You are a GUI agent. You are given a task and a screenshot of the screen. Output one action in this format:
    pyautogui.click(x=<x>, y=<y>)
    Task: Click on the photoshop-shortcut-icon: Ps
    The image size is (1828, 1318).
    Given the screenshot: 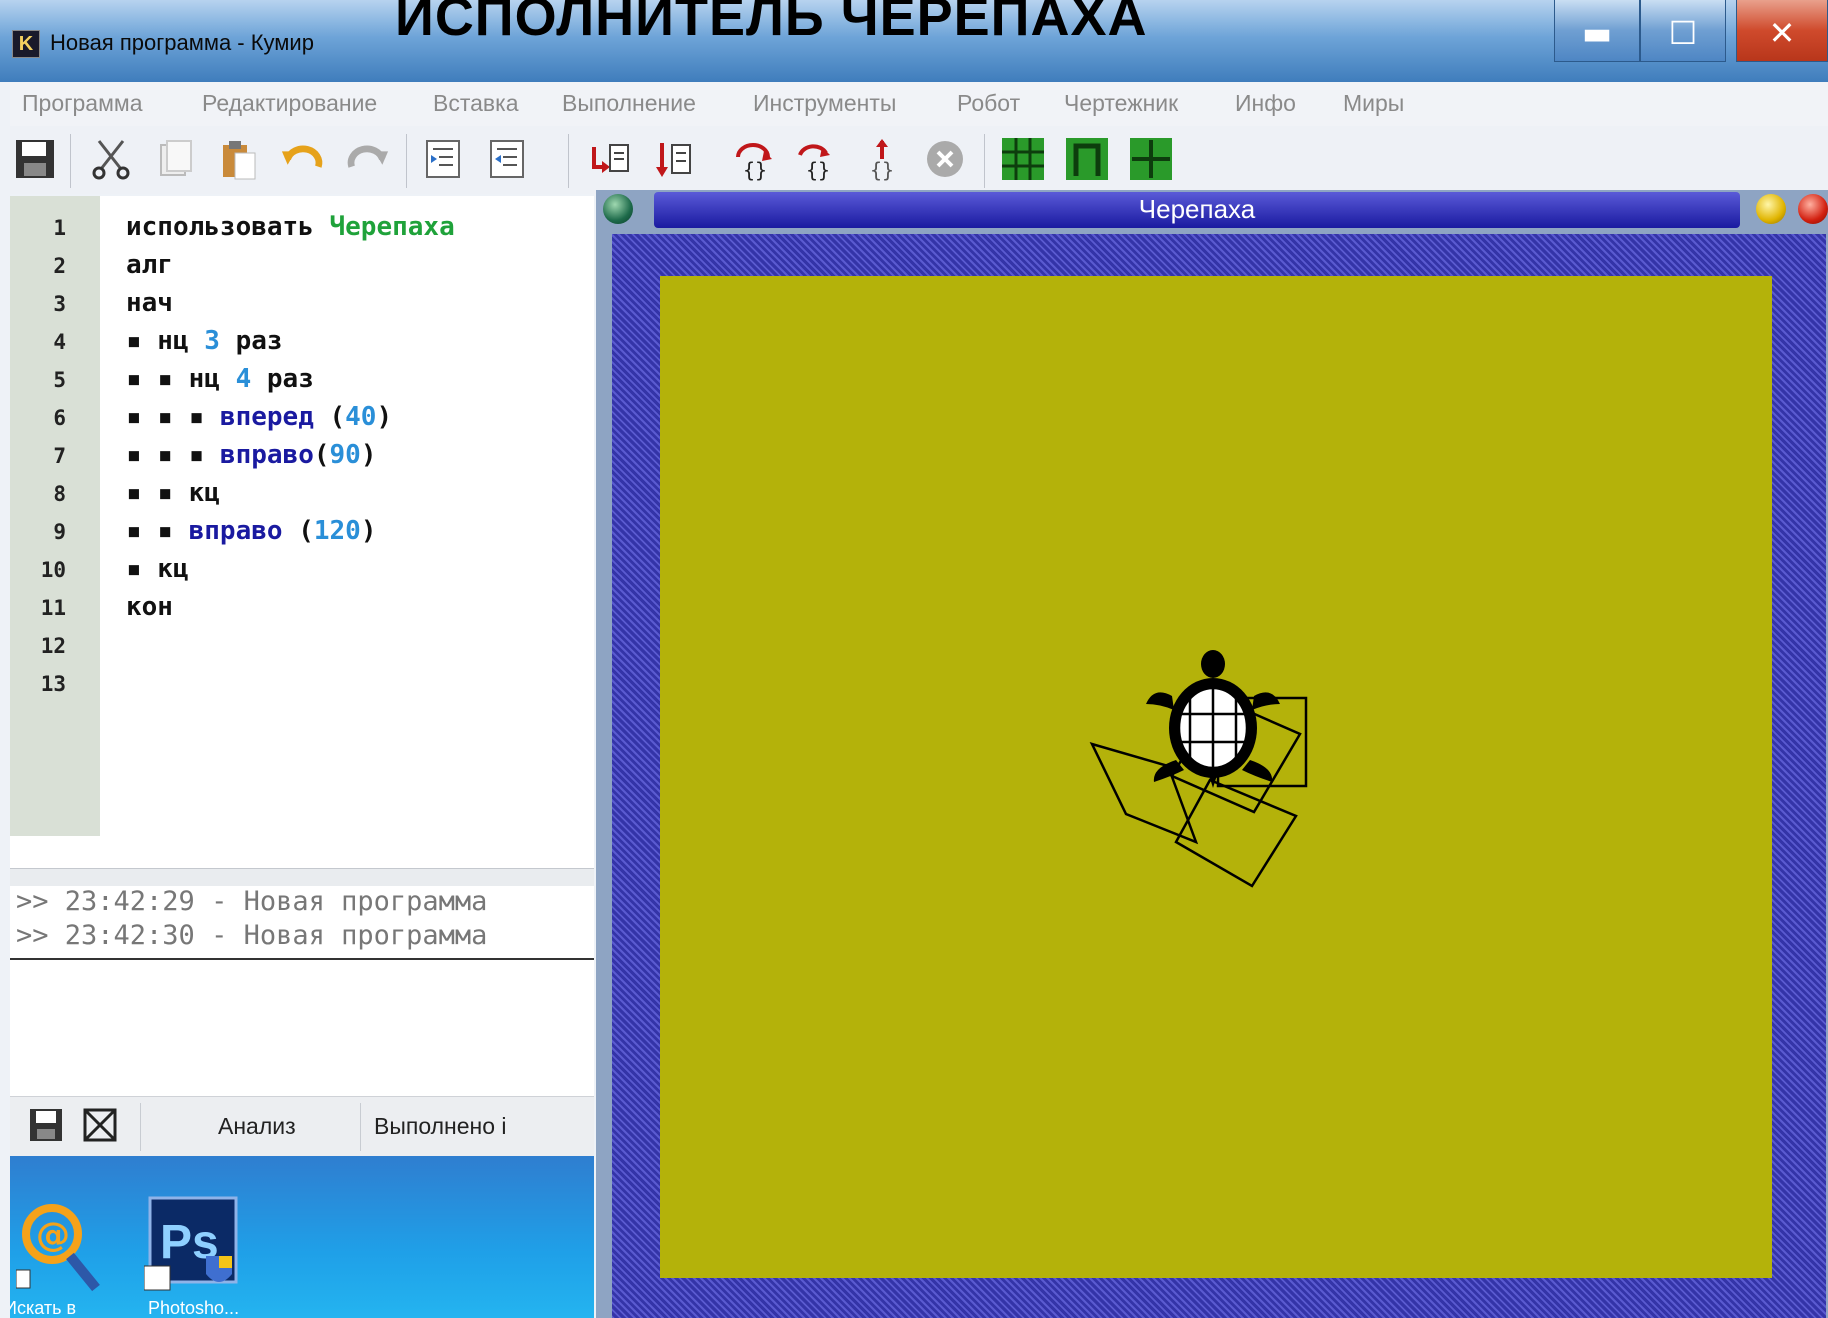 What is the action you would take?
    pyautogui.click(x=193, y=1248)
    